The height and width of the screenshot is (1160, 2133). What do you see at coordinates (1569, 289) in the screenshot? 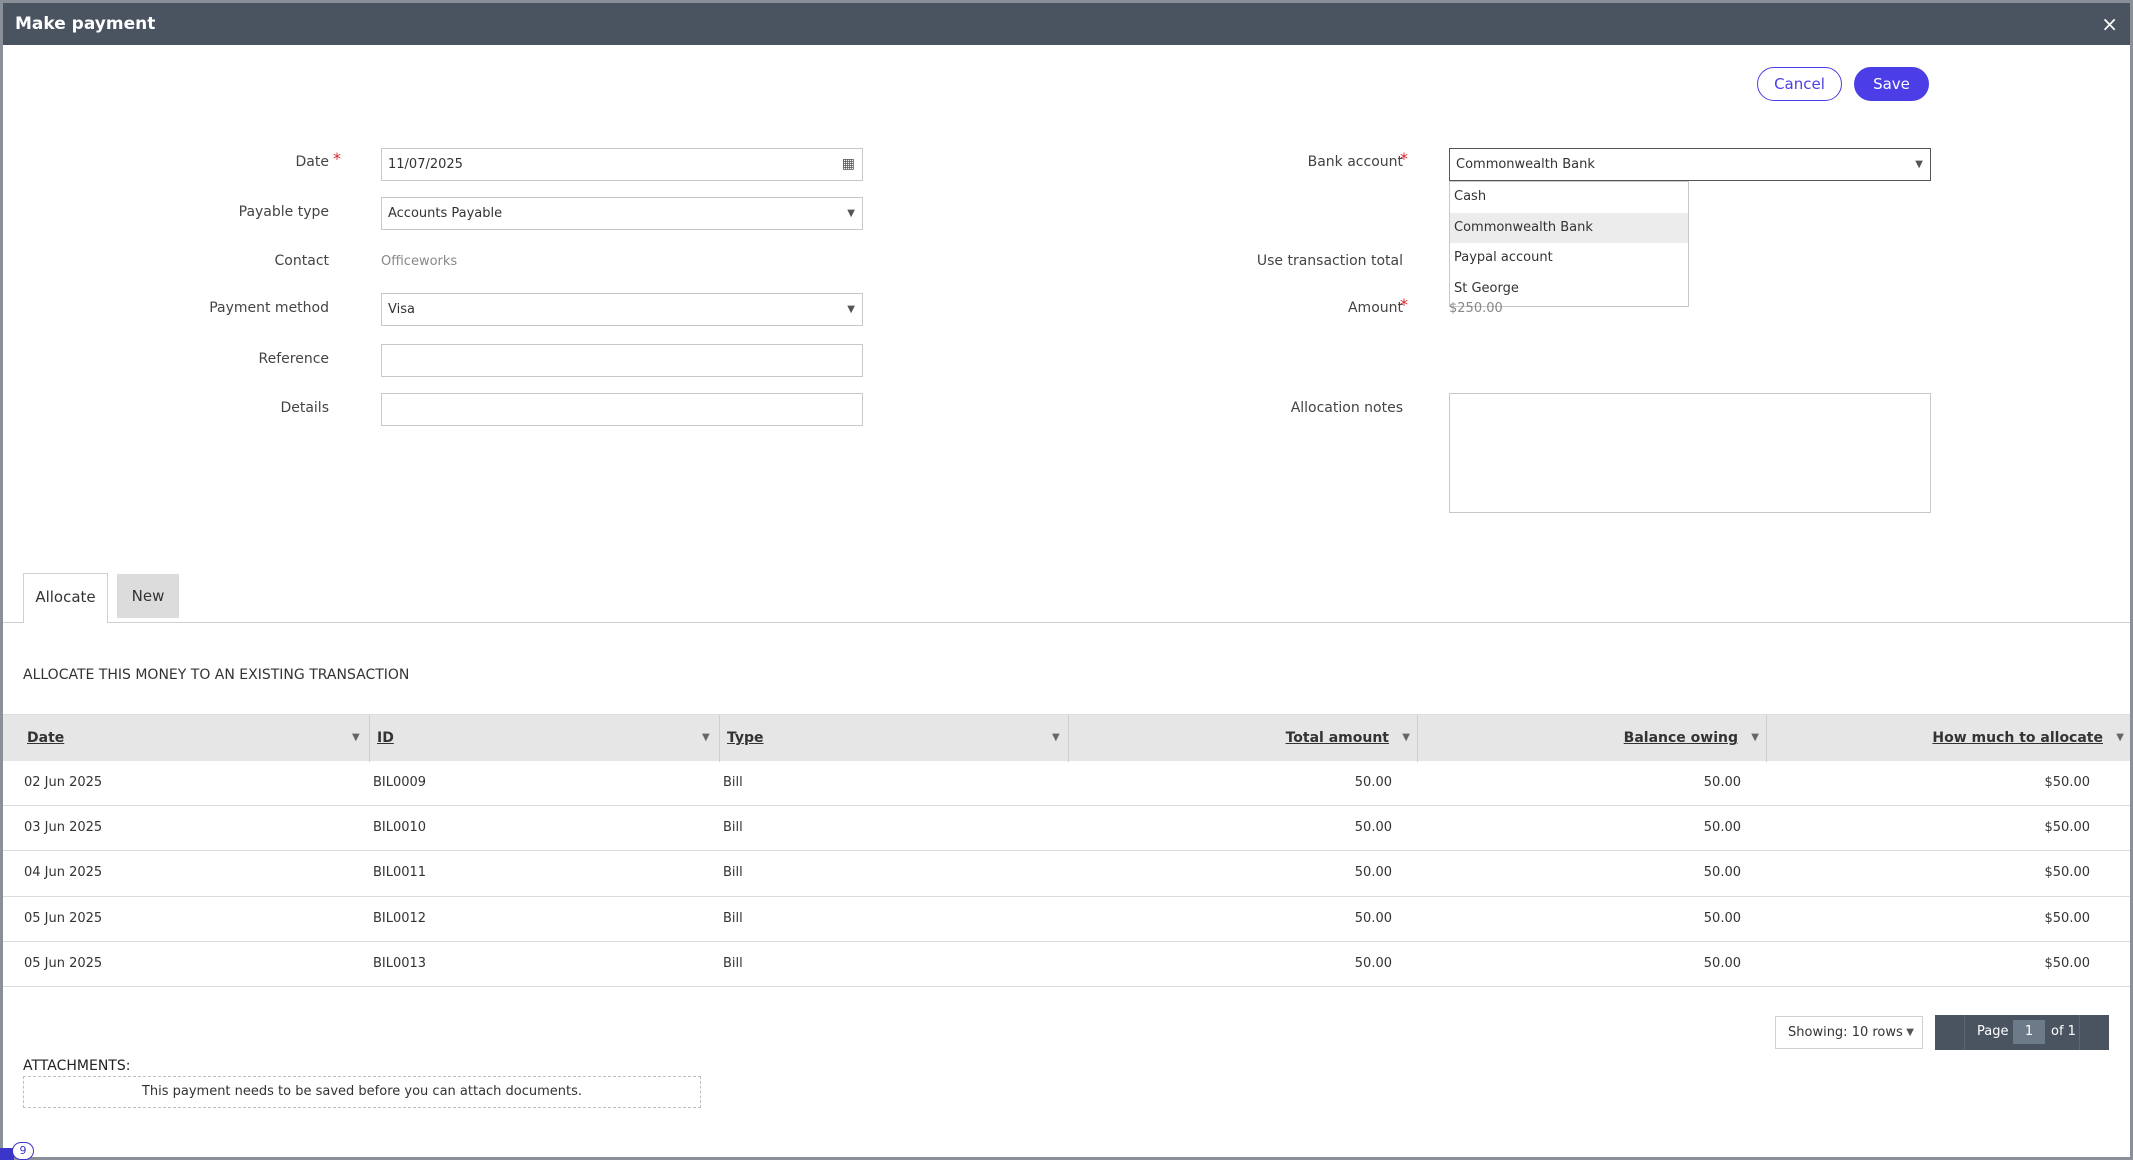
I see `bank-option-st-george: St George` at bounding box center [1569, 289].